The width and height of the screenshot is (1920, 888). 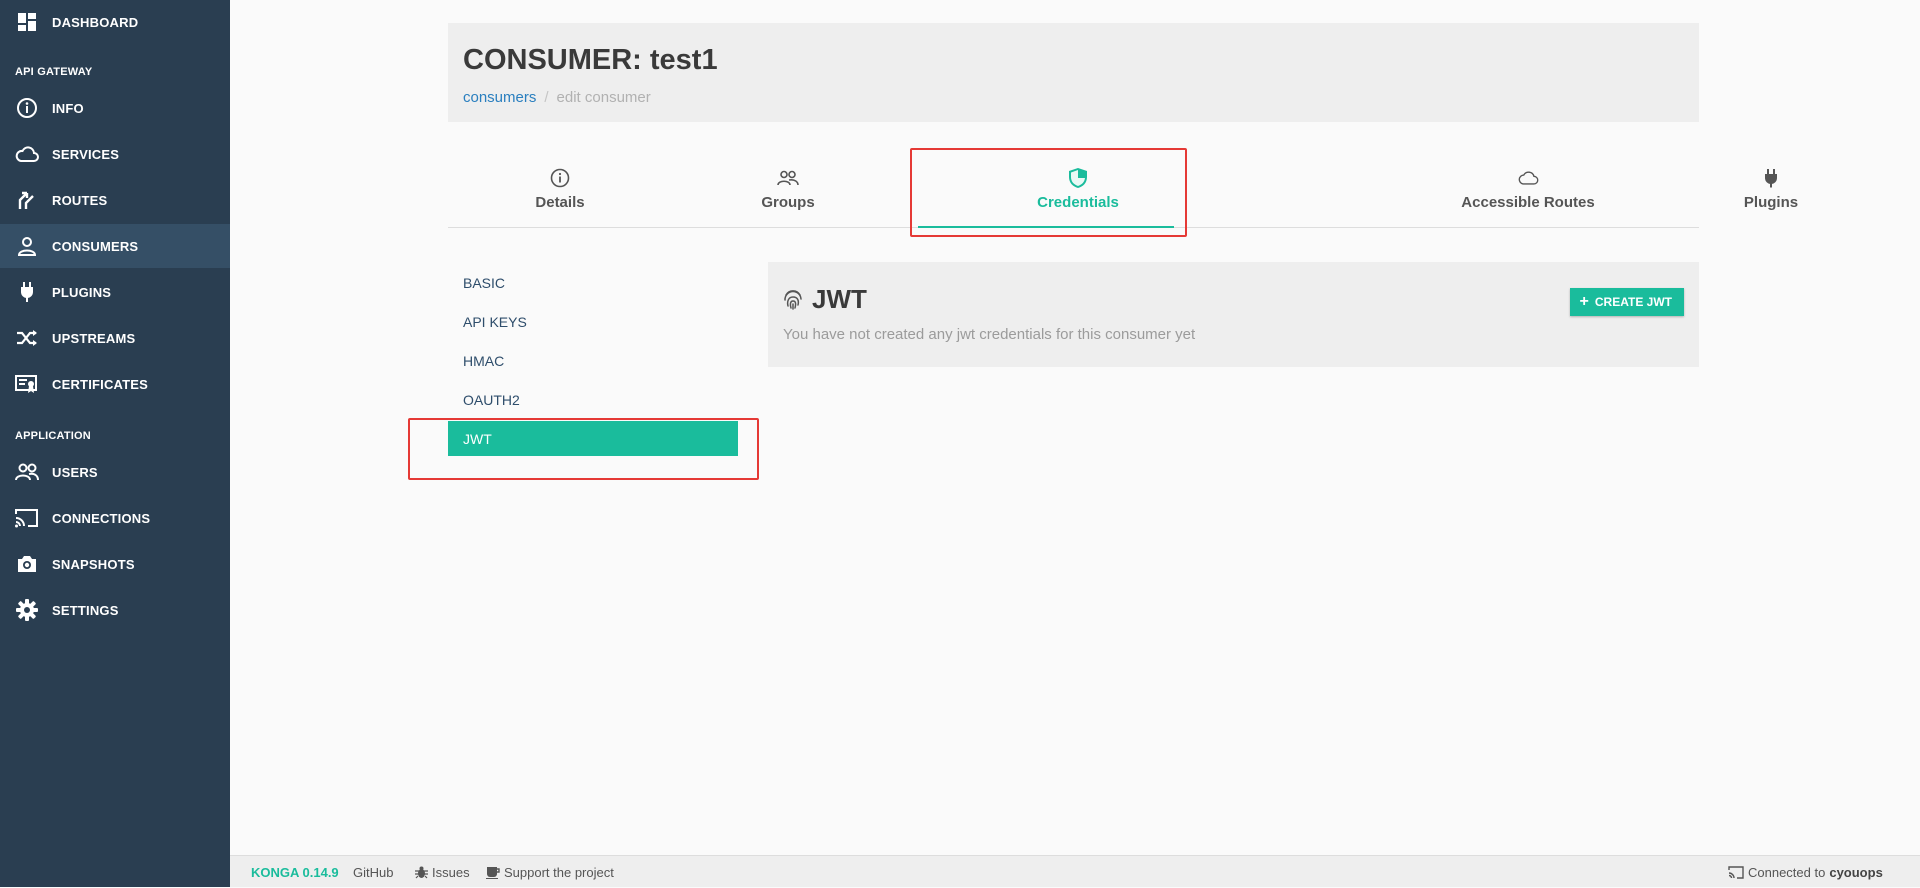 What do you see at coordinates (1078, 178) in the screenshot?
I see `shield-icon` at bounding box center [1078, 178].